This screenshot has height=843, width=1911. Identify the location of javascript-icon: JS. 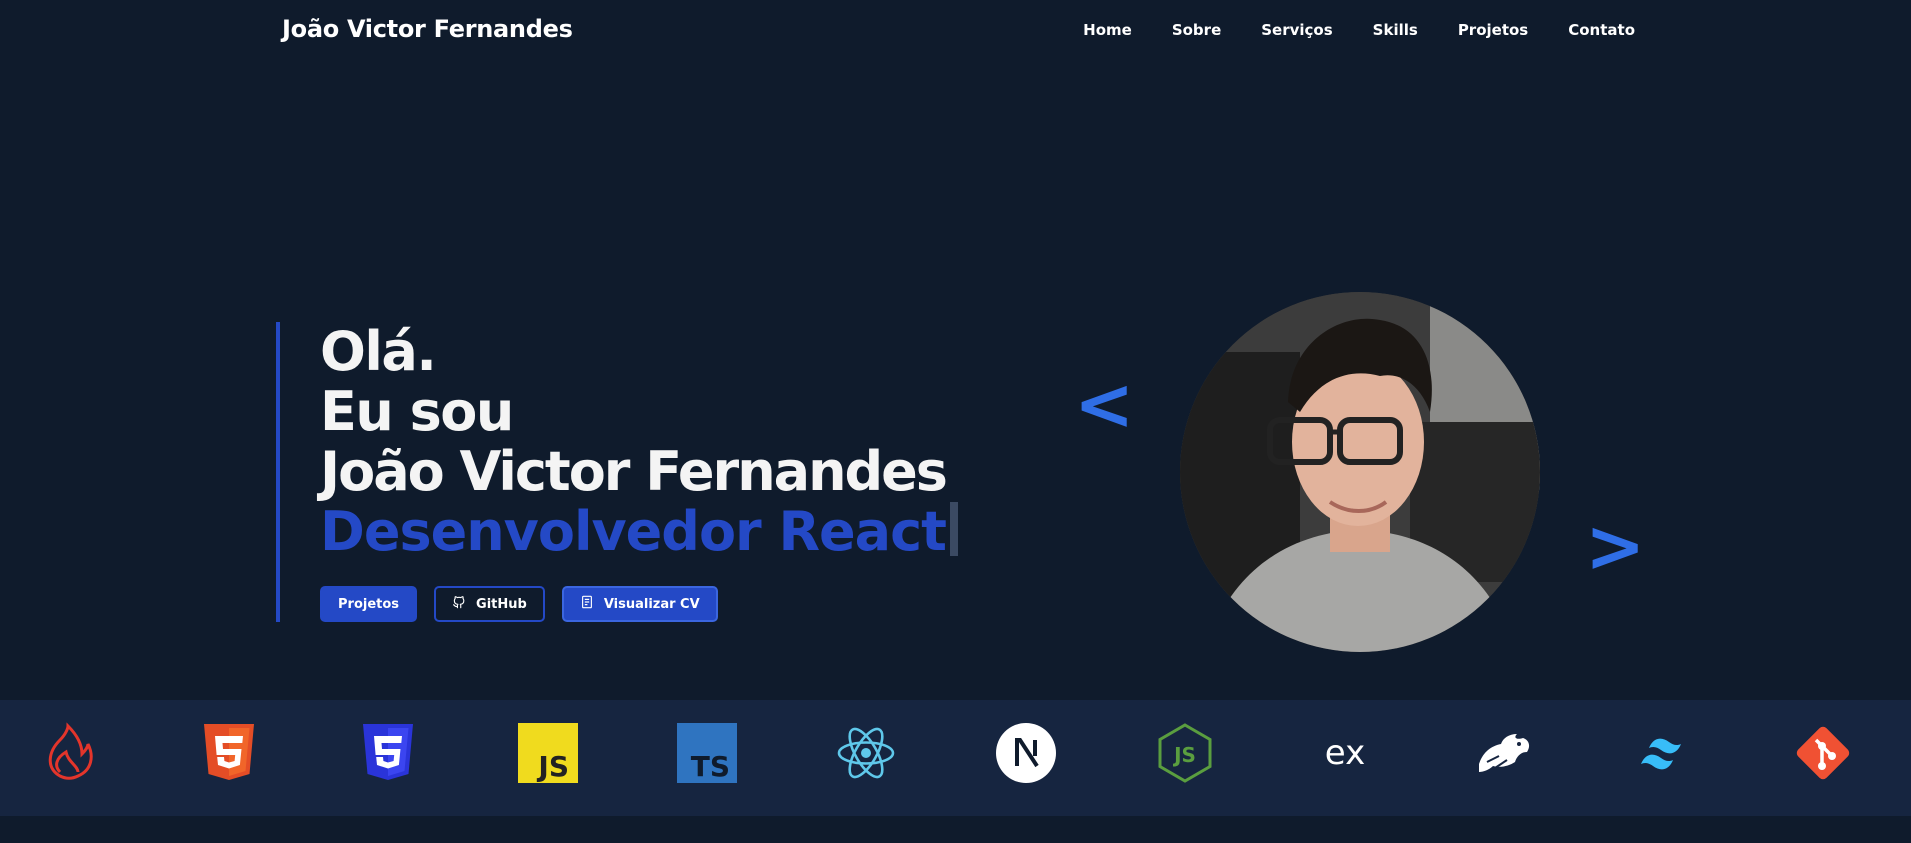
(548, 753).